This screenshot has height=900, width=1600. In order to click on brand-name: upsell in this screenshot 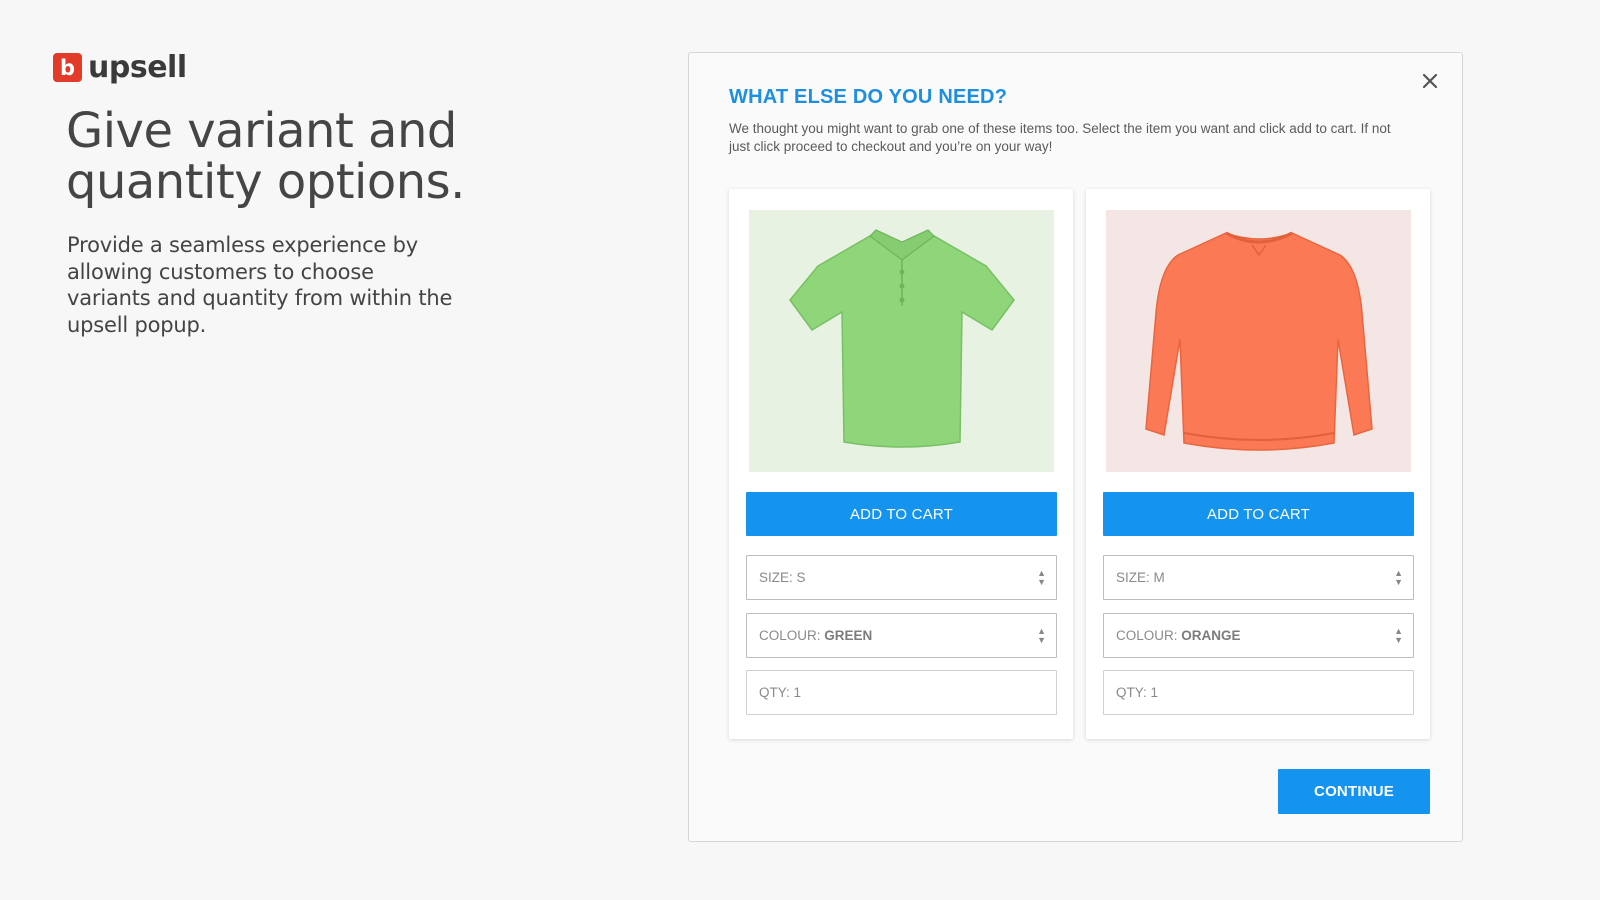, I will do `click(137, 67)`.